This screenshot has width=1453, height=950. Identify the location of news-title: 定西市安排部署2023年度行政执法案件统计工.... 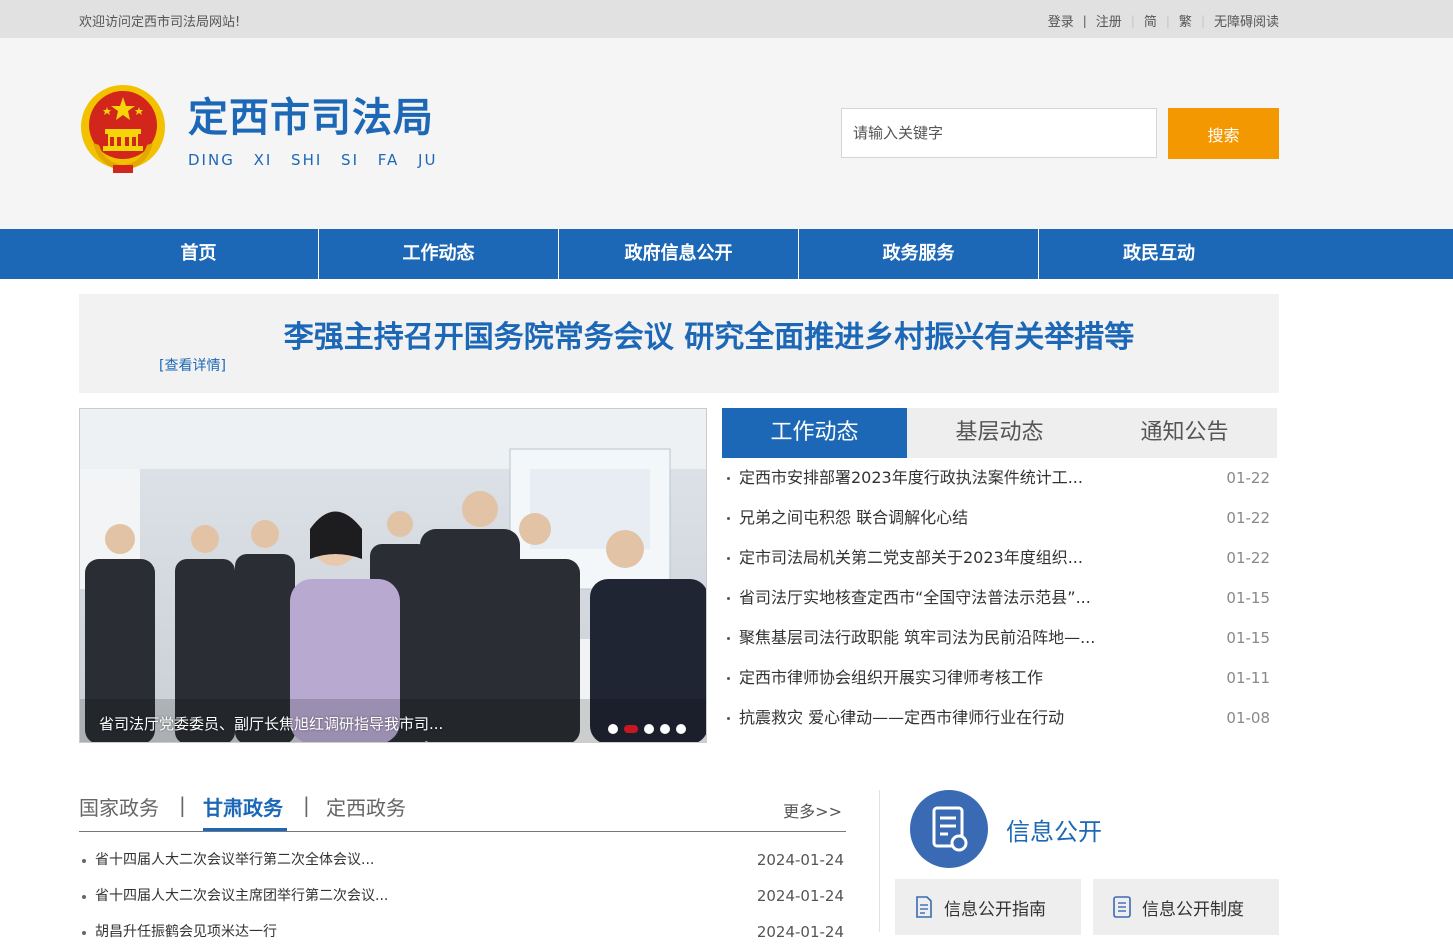
(911, 477).